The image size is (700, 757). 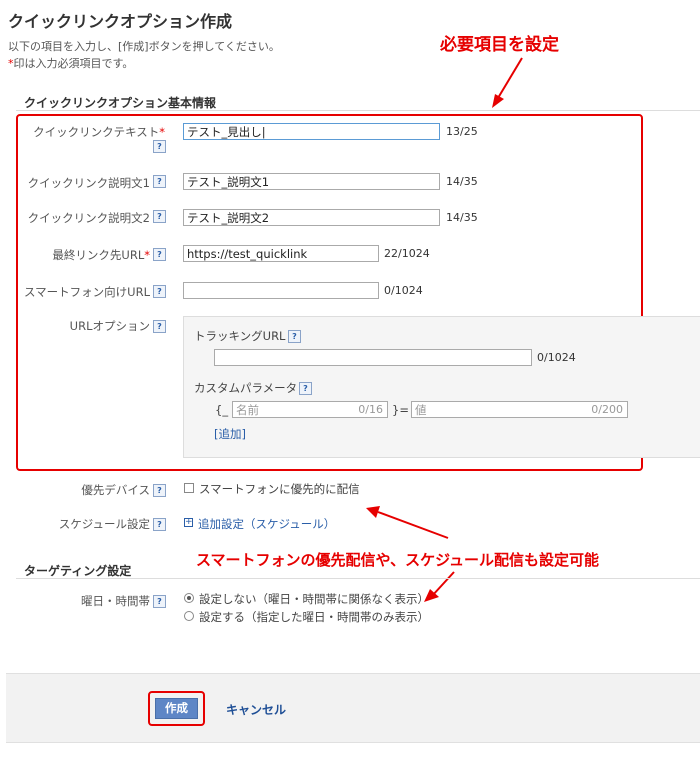 What do you see at coordinates (279, 489) in the screenshot?
I see `priority-device-checkbox-label: スマートフォンに優先的に配信` at bounding box center [279, 489].